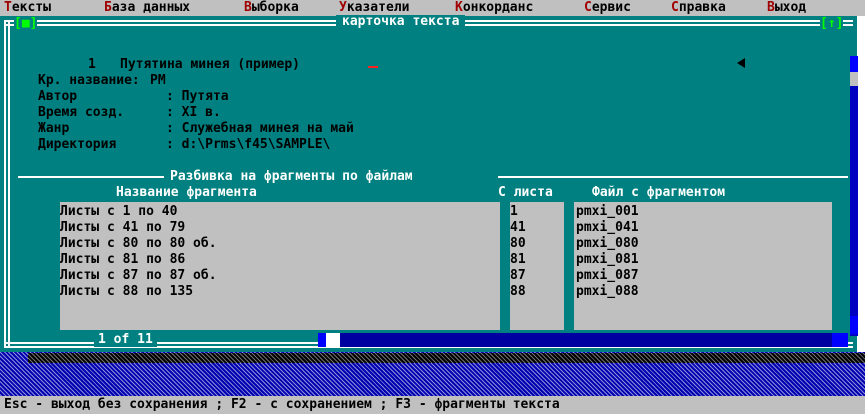 This screenshot has height=414, width=865. I want to click on menu-selection: Выборка, so click(271, 8).